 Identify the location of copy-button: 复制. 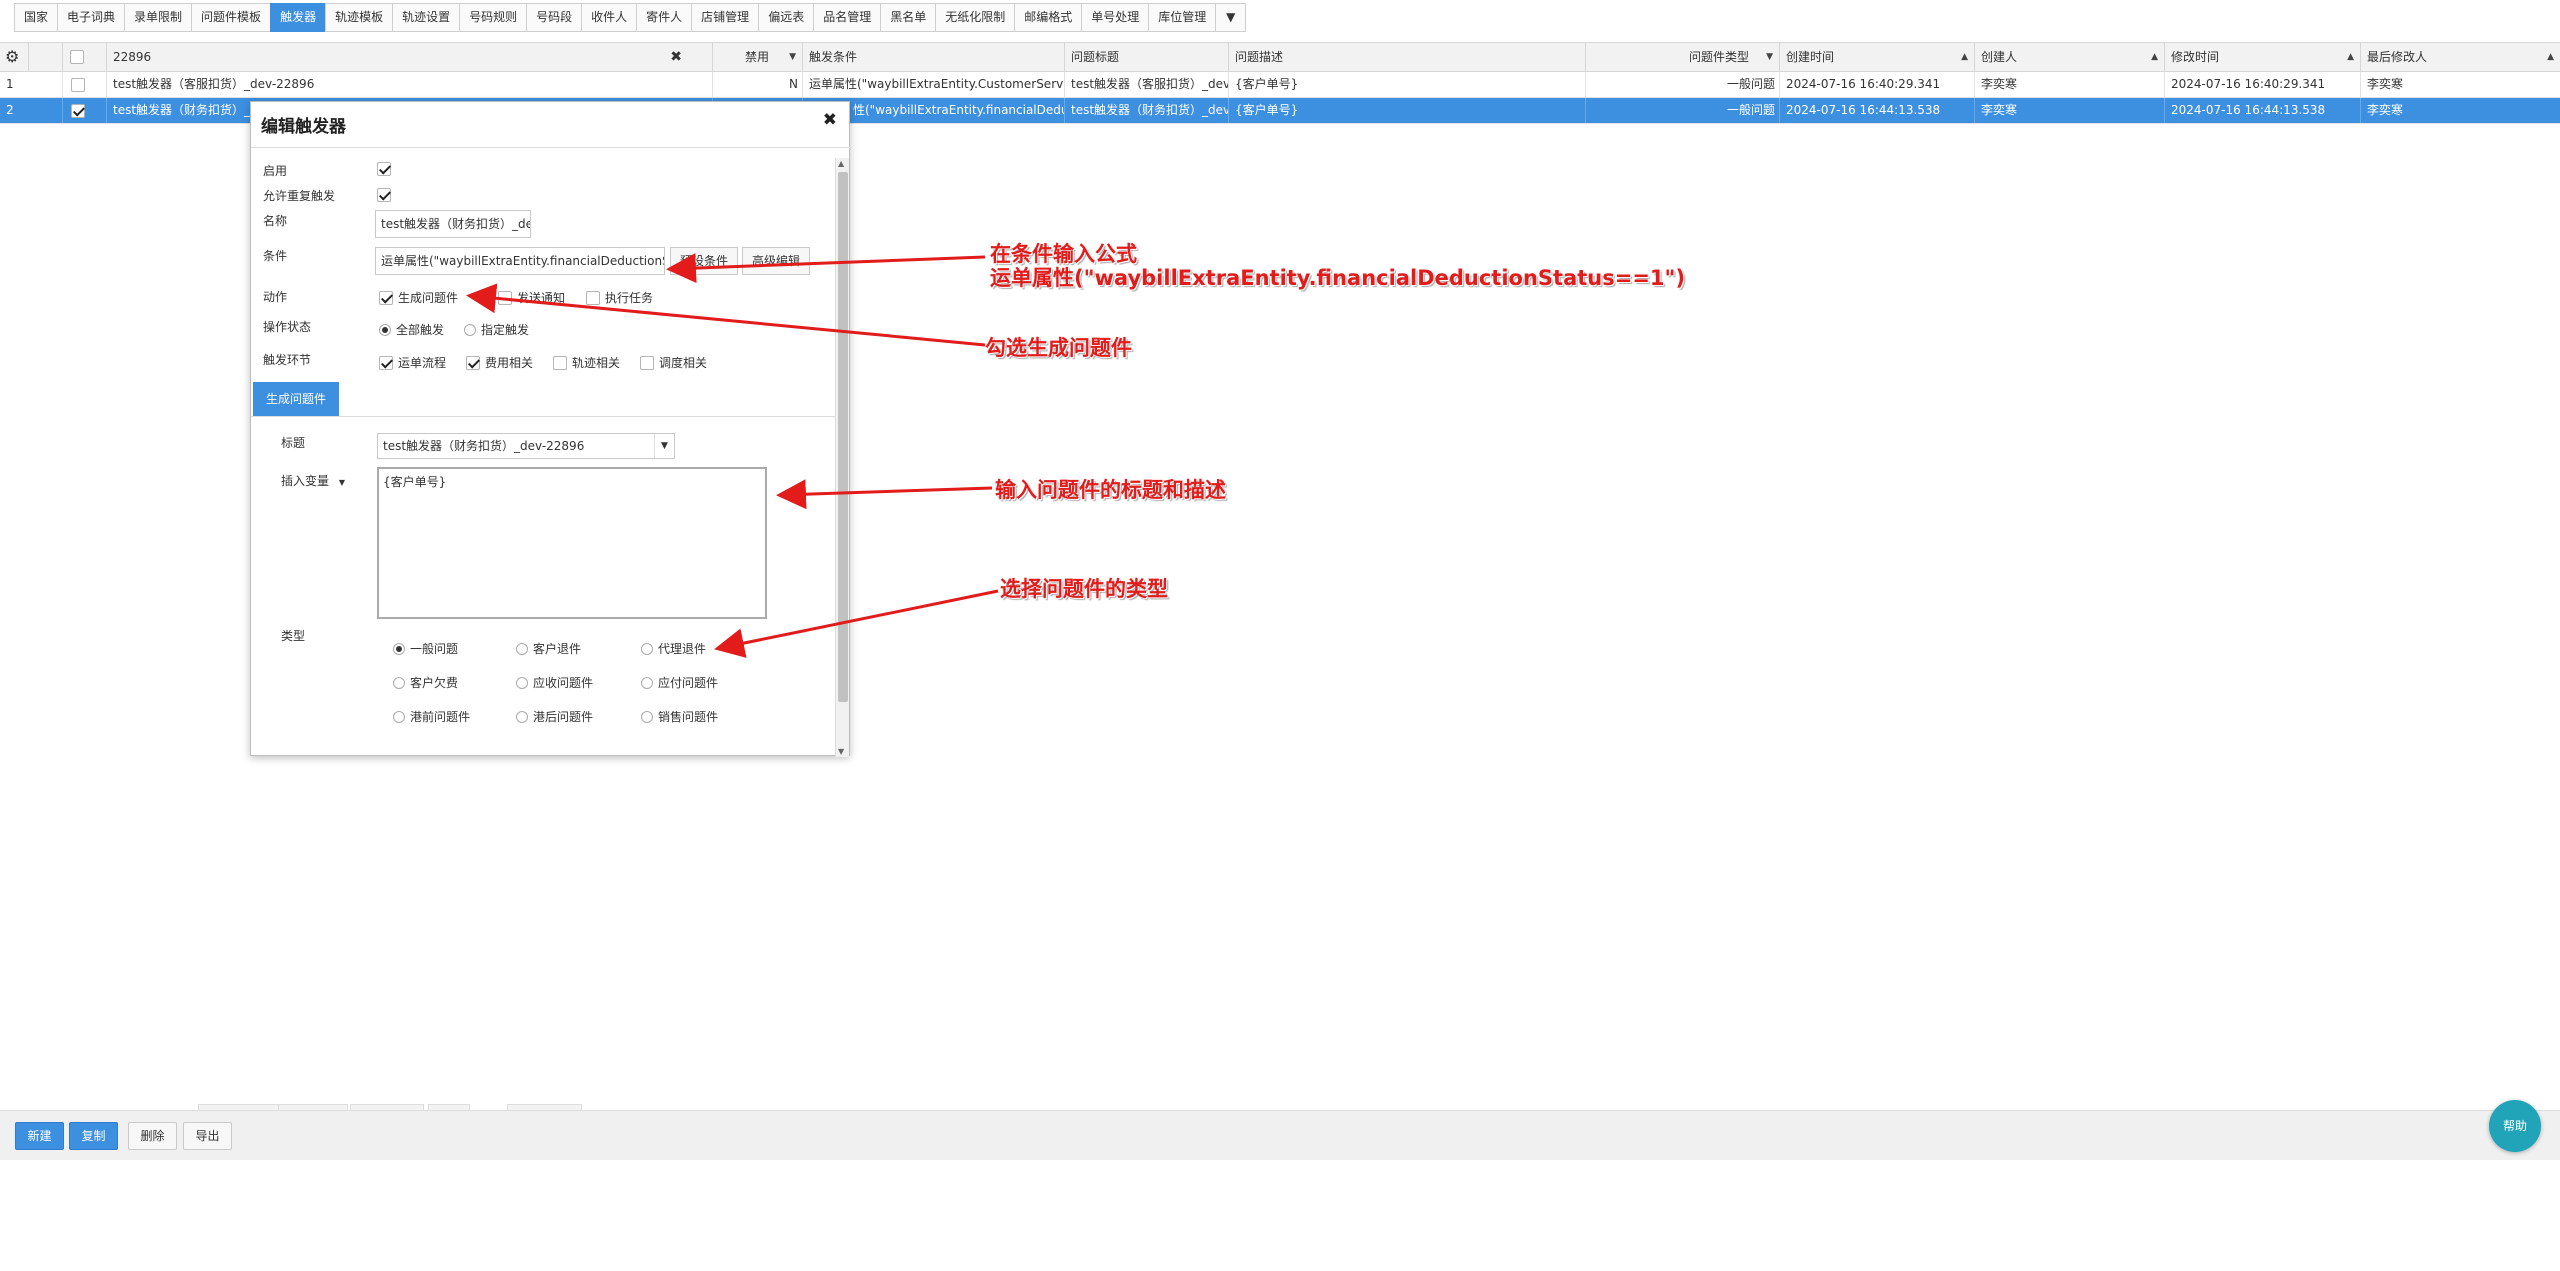
(93, 1136).